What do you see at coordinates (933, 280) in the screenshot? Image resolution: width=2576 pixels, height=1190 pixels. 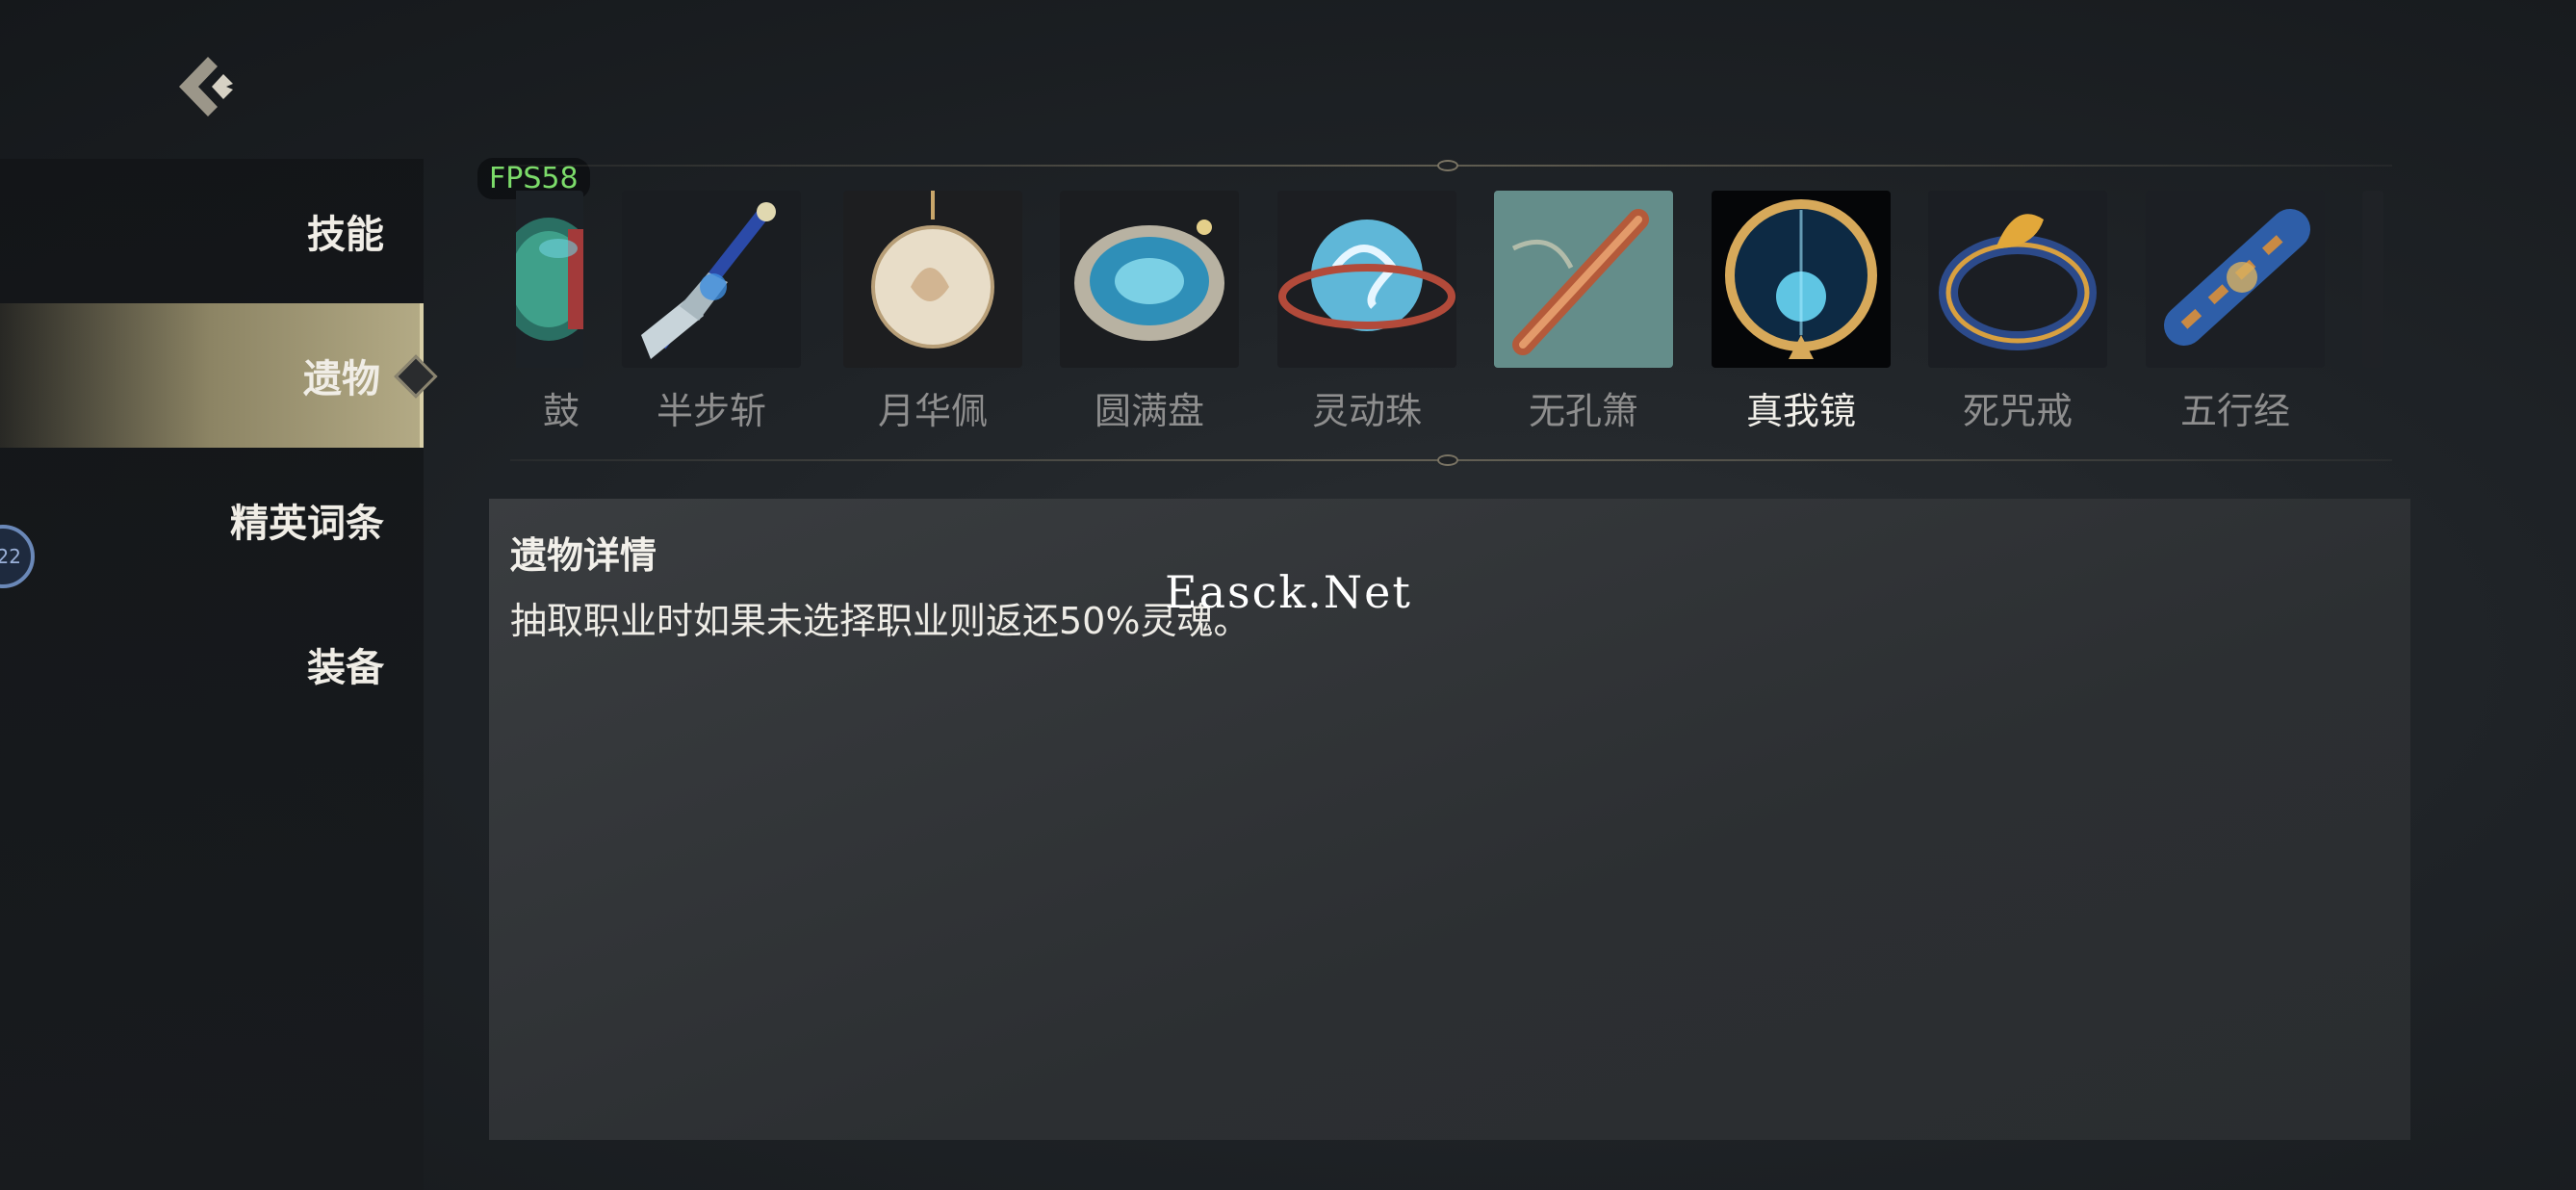 I see `moon-pendant-icon` at bounding box center [933, 280].